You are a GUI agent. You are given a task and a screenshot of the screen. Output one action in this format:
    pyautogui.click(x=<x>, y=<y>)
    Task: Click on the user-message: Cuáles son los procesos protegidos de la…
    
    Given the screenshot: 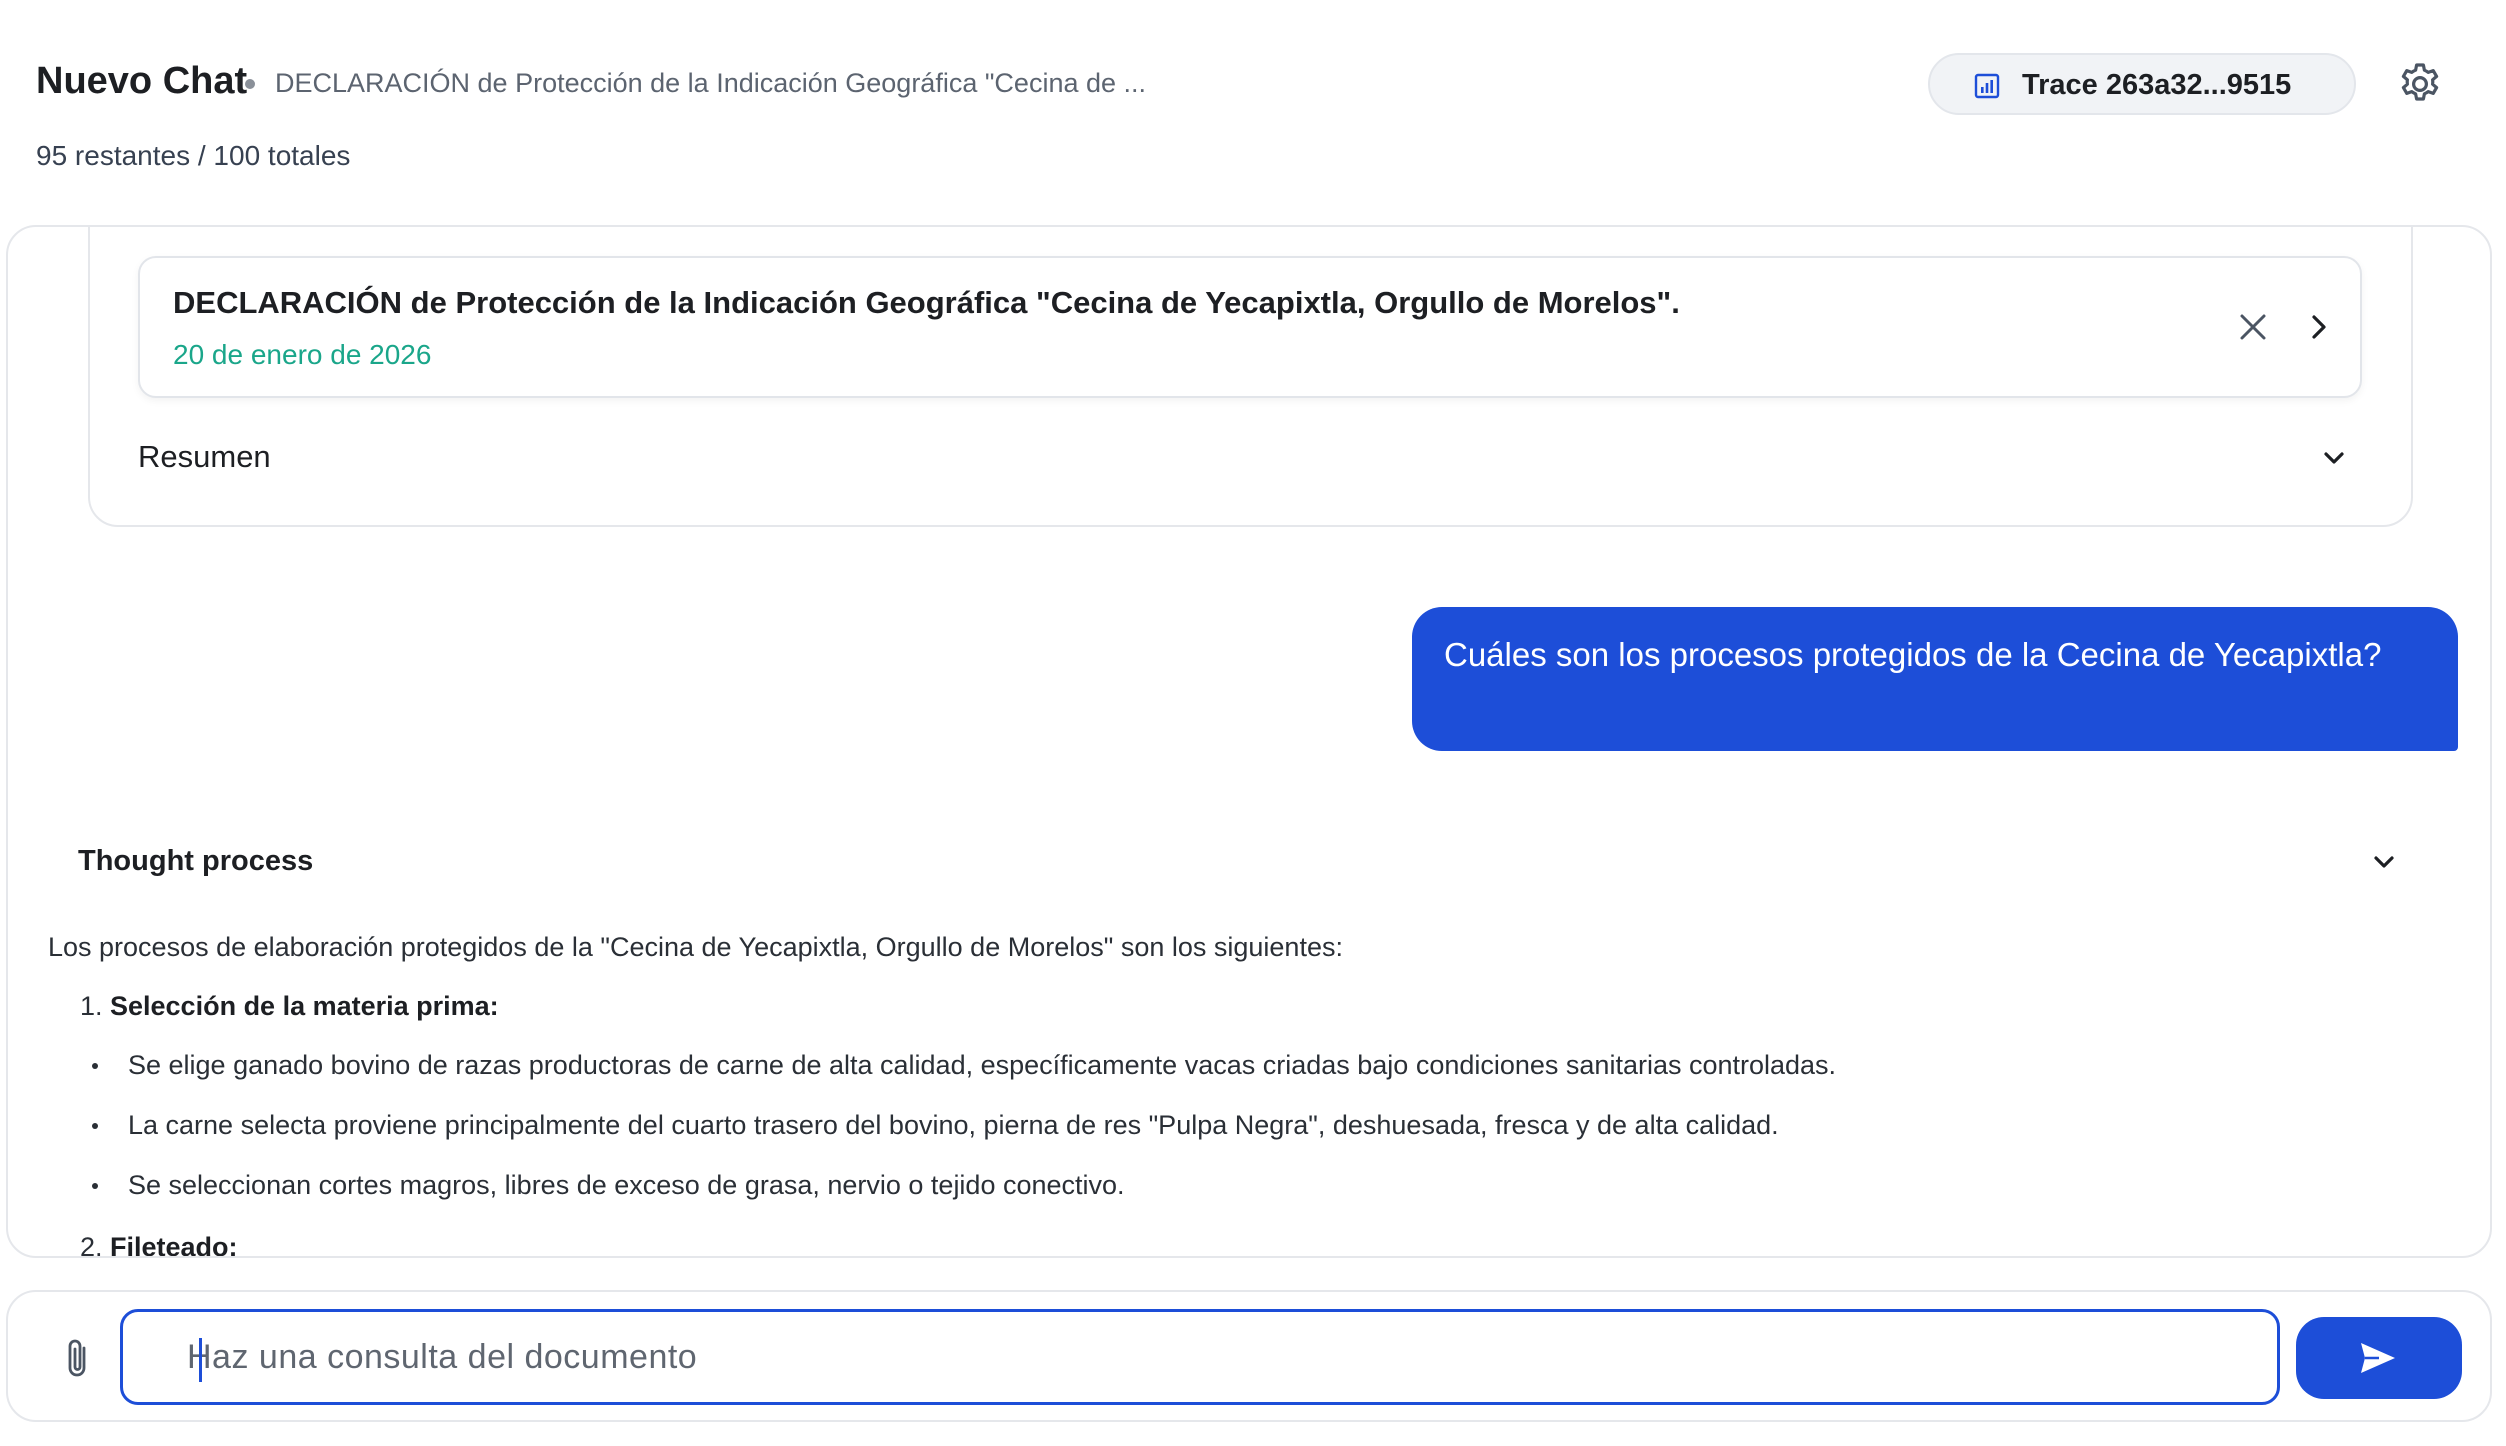 What is the action you would take?
    pyautogui.click(x=1935, y=679)
    